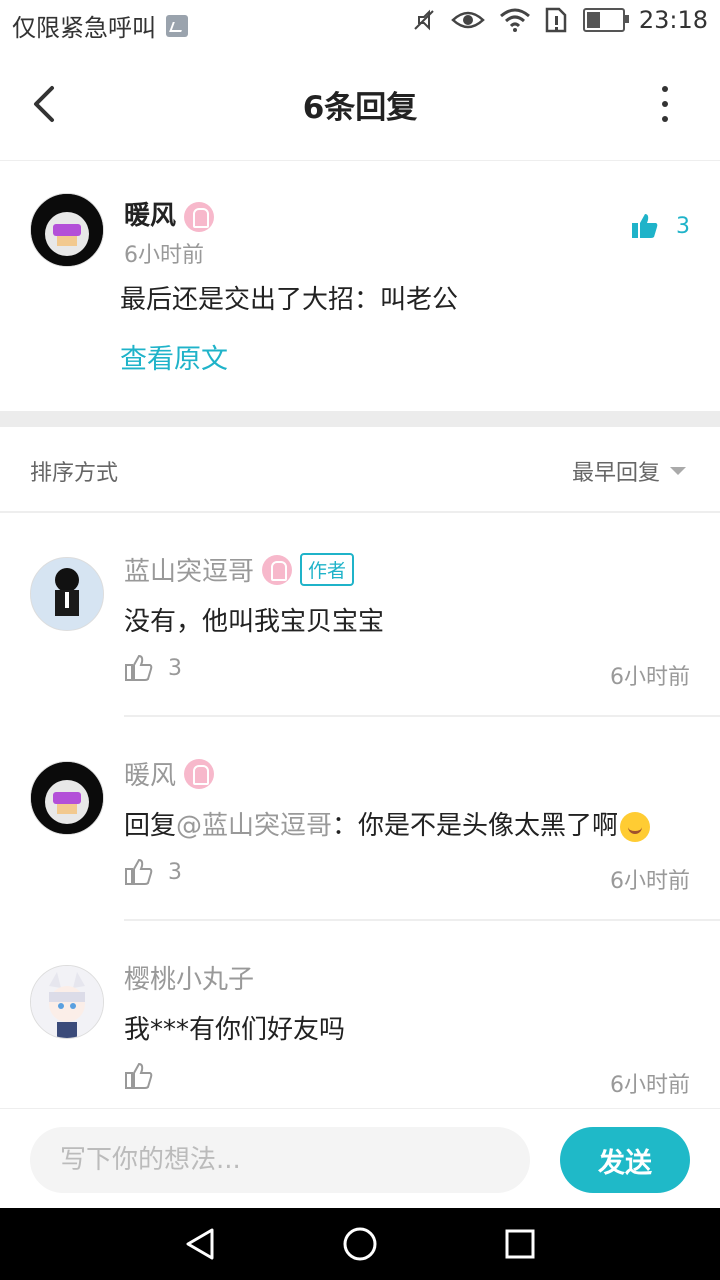 The width and height of the screenshot is (720, 1280). Describe the element at coordinates (645, 226) in the screenshot. I see `thumbs-up-filled-icon` at that location.